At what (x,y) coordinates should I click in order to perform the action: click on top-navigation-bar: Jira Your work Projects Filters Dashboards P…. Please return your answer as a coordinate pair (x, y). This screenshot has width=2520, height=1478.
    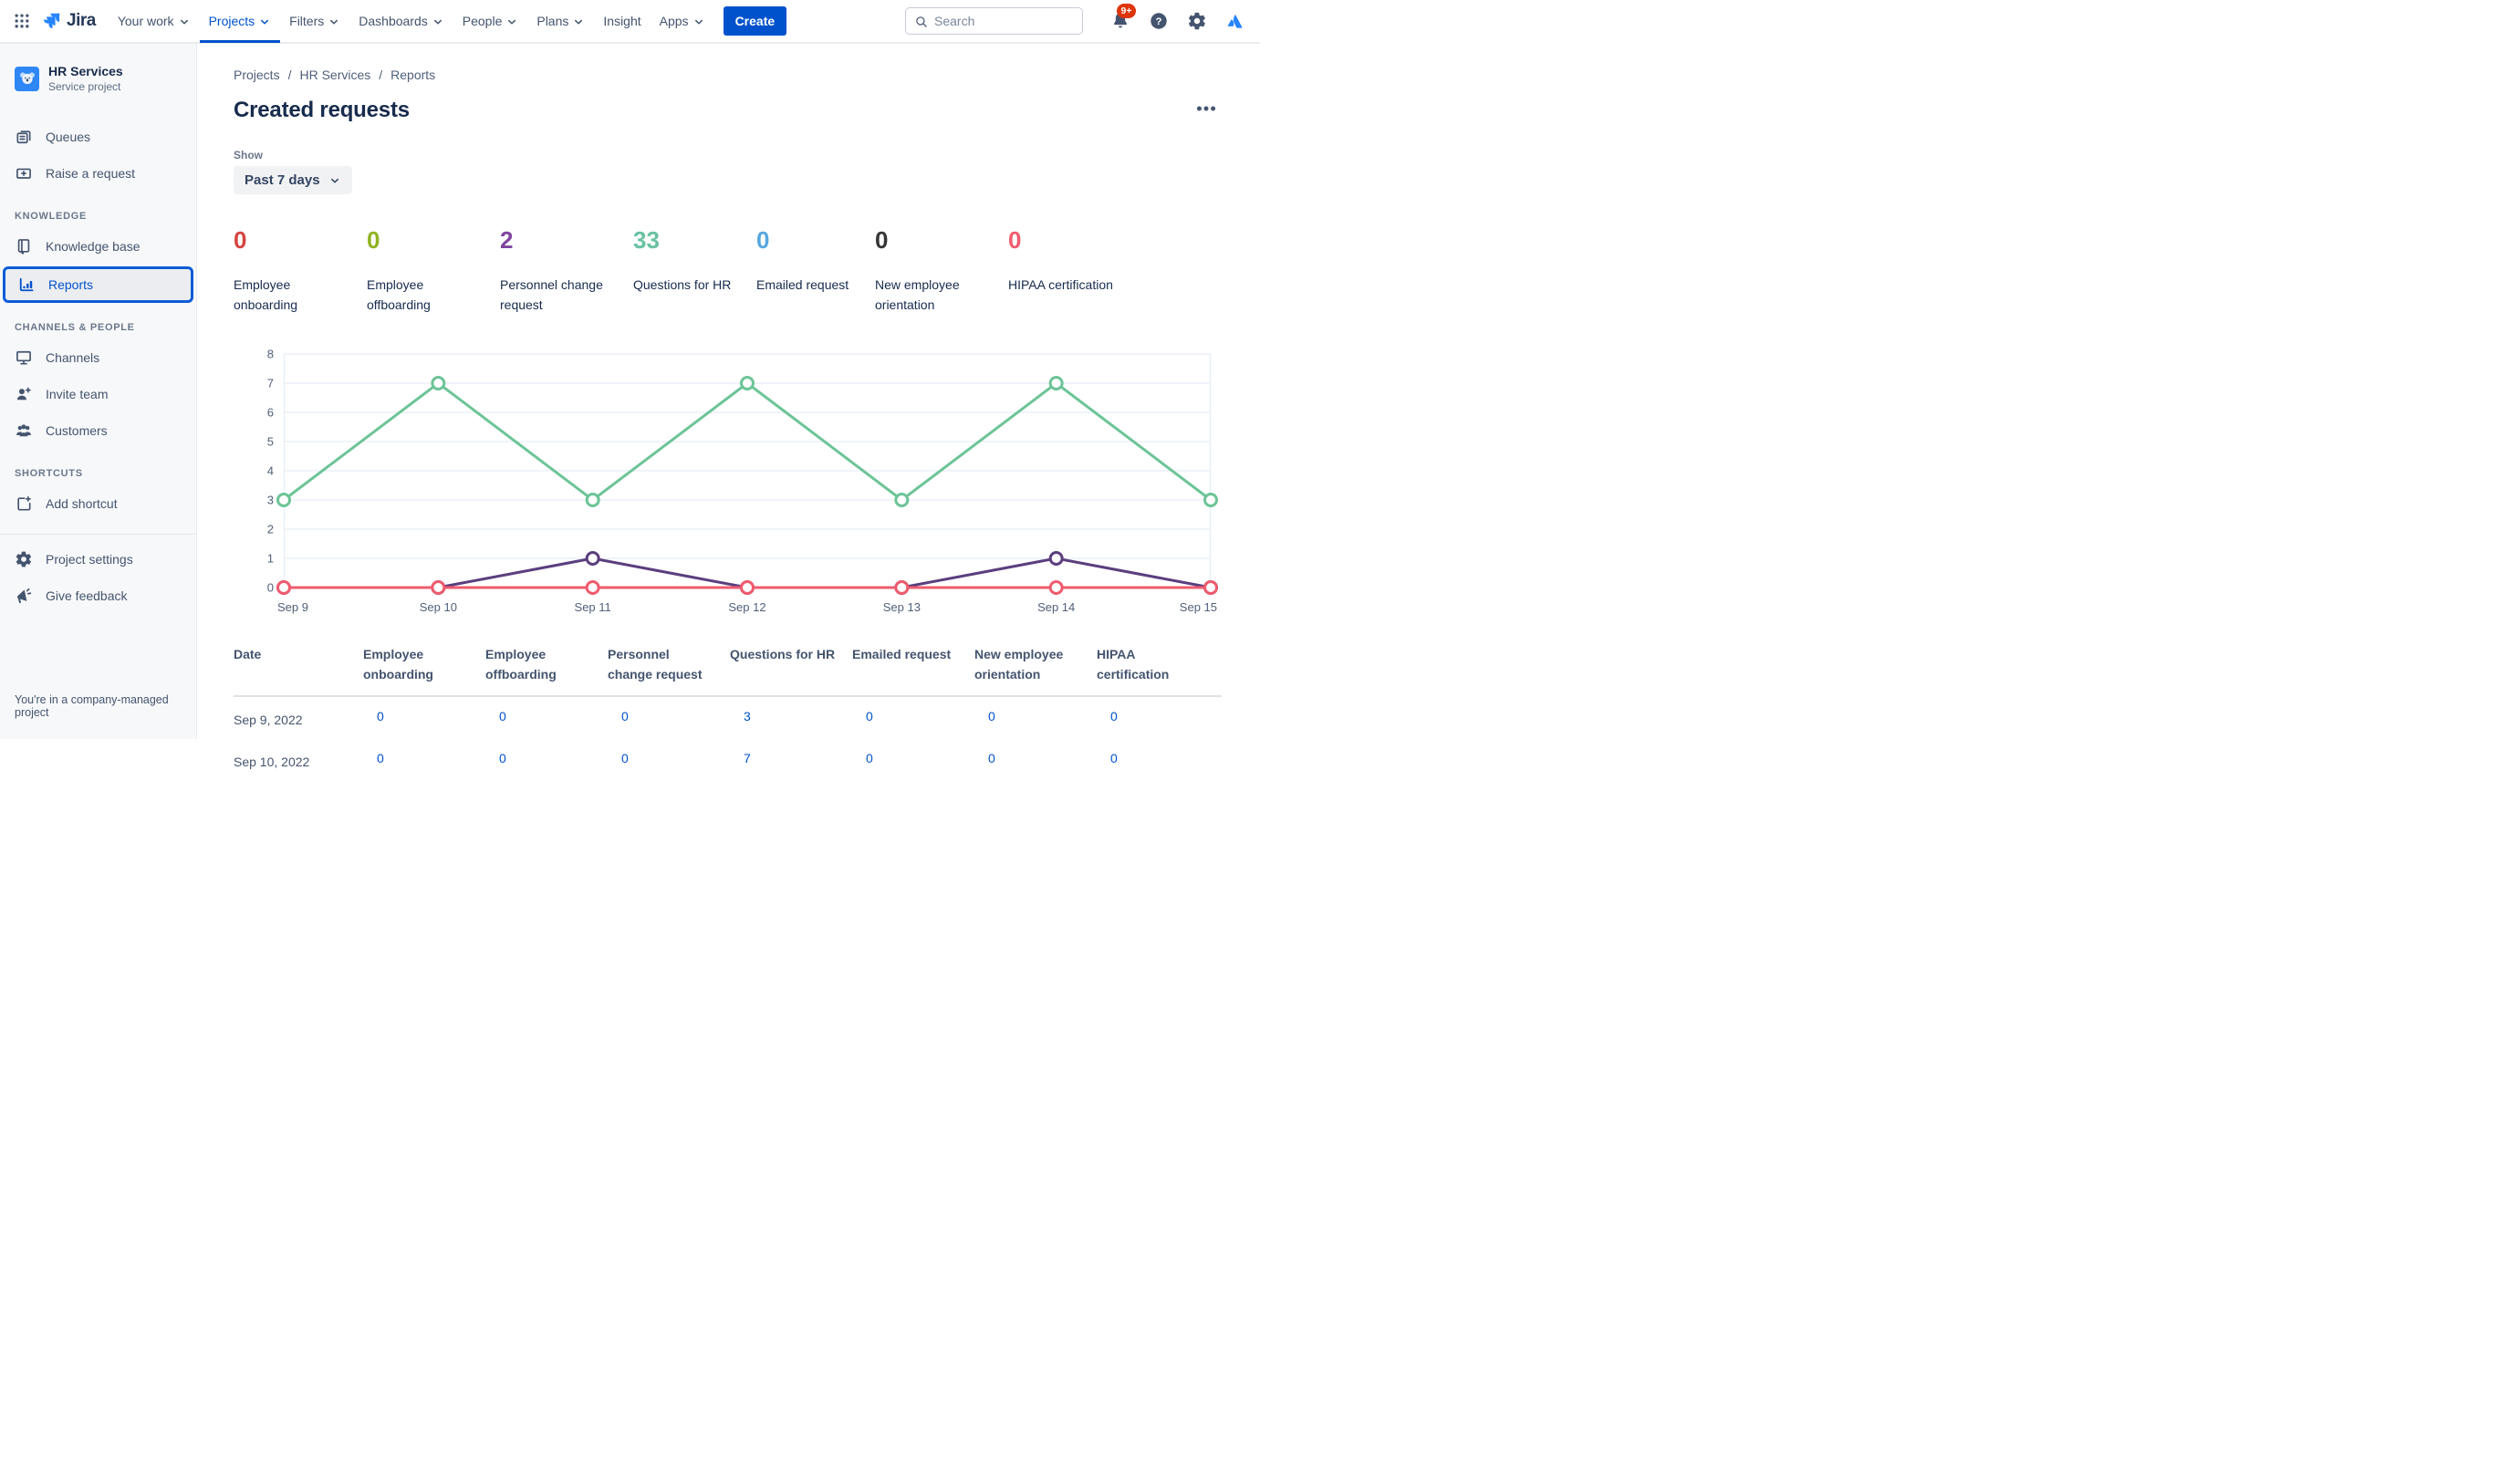
    Looking at the image, I should click on (630, 22).